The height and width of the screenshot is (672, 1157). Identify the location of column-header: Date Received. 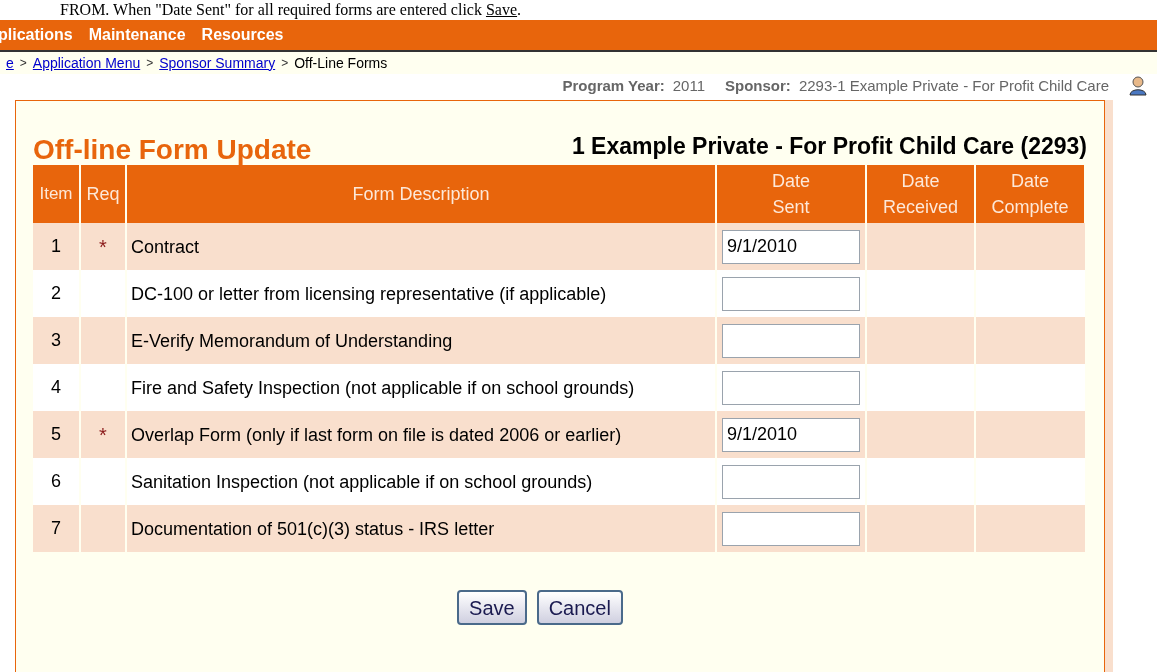
(920, 194).